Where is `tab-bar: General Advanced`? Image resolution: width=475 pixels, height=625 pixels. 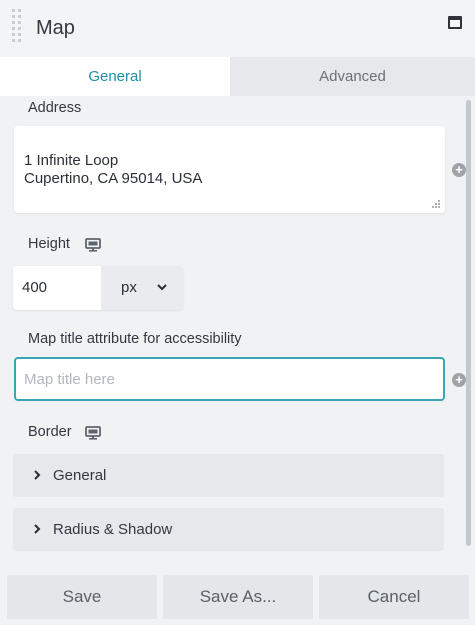
tab-bar: General Advanced is located at coordinates (237, 76).